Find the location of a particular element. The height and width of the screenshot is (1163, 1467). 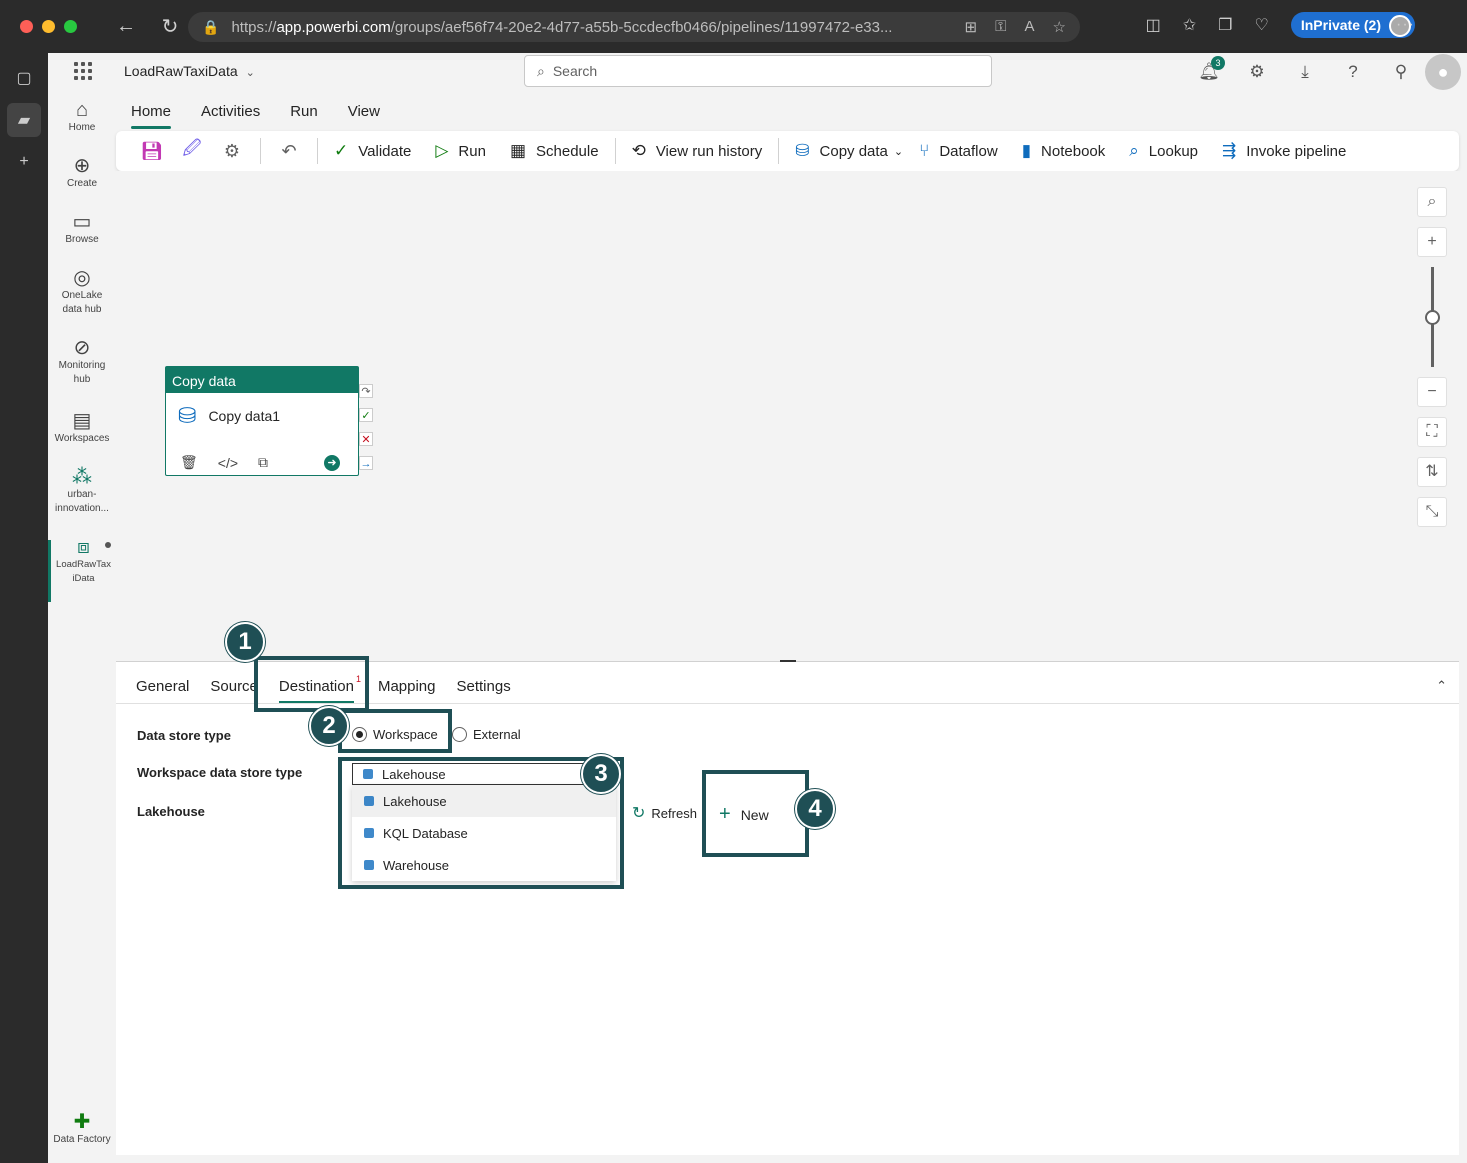

zoom-in-icon: + is located at coordinates (1432, 242).